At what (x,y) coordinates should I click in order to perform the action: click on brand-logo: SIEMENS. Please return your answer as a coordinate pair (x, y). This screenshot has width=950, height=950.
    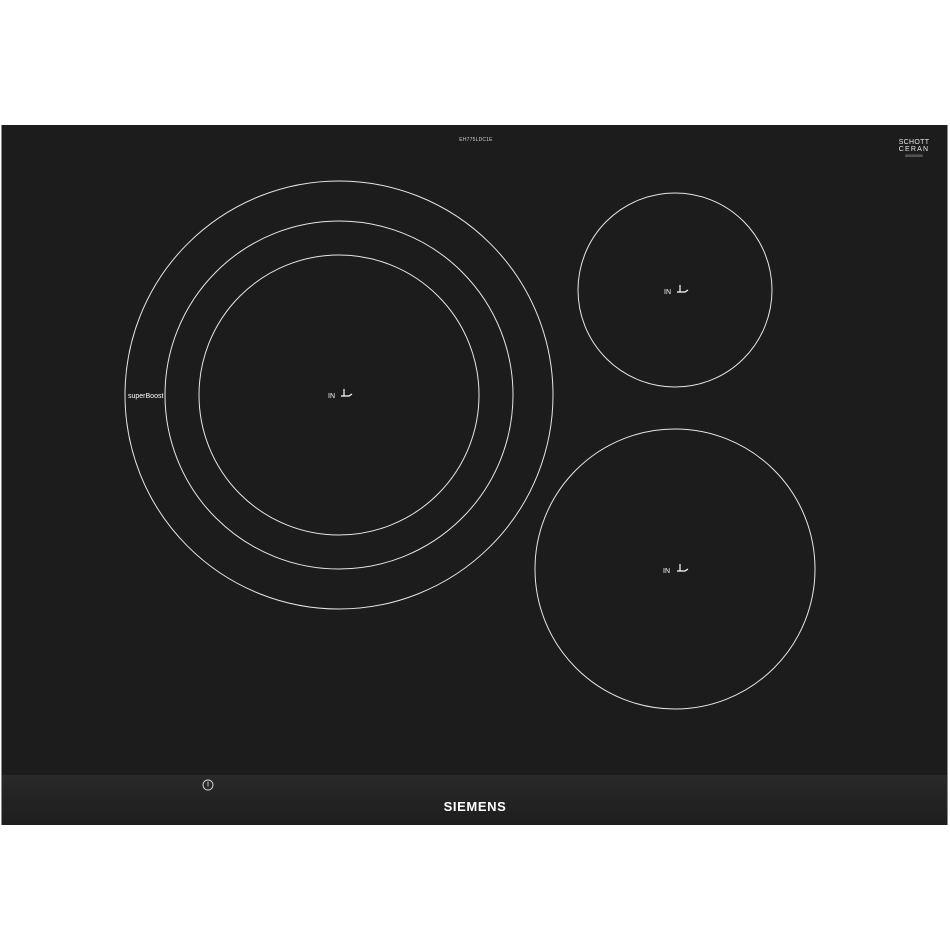
    Looking at the image, I should click on (475, 806).